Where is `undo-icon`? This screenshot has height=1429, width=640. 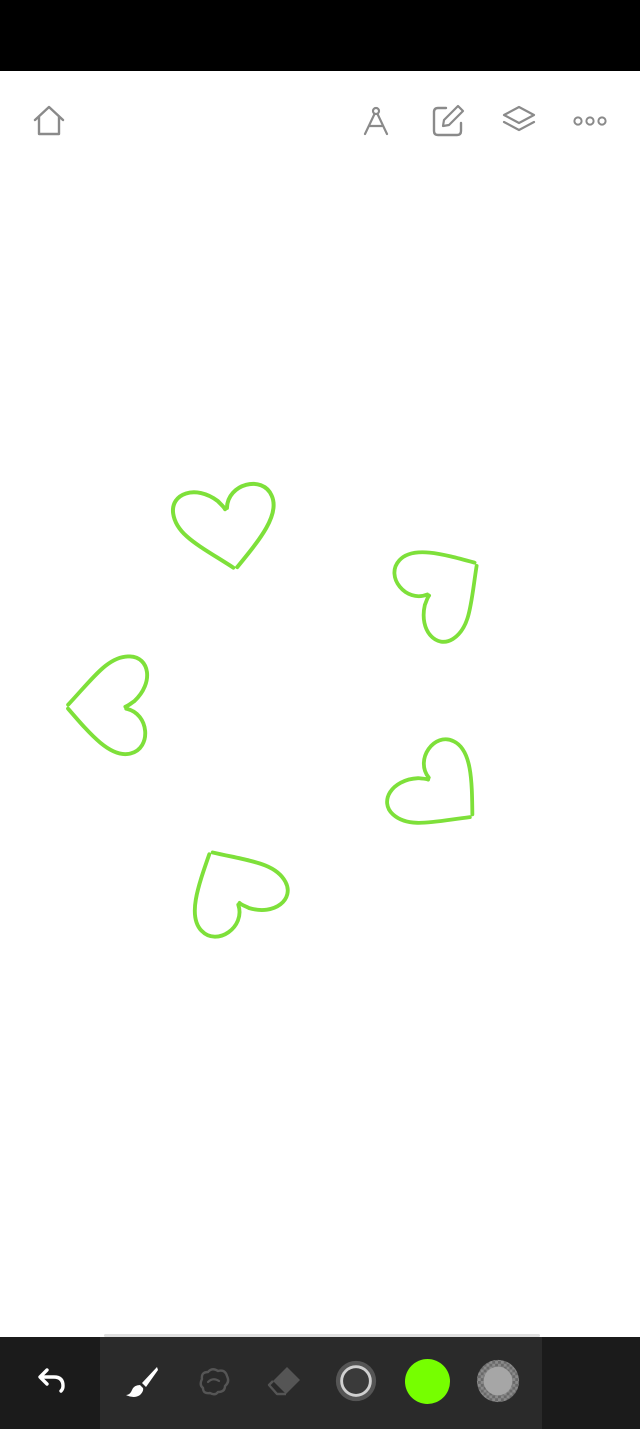
undo-icon is located at coordinates (51, 1380).